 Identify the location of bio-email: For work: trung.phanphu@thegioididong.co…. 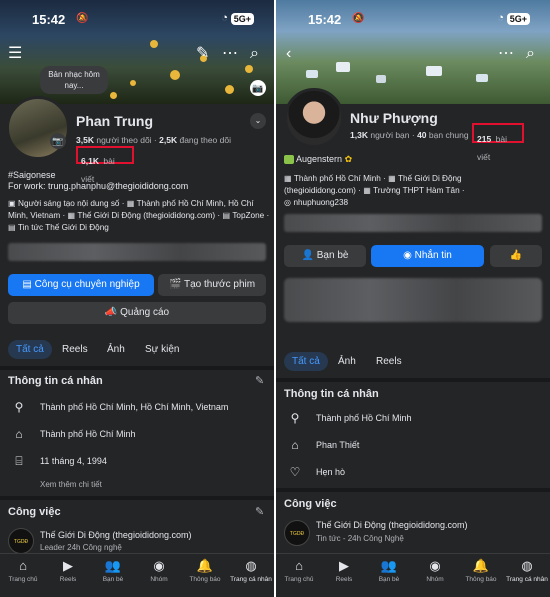
(98, 186).